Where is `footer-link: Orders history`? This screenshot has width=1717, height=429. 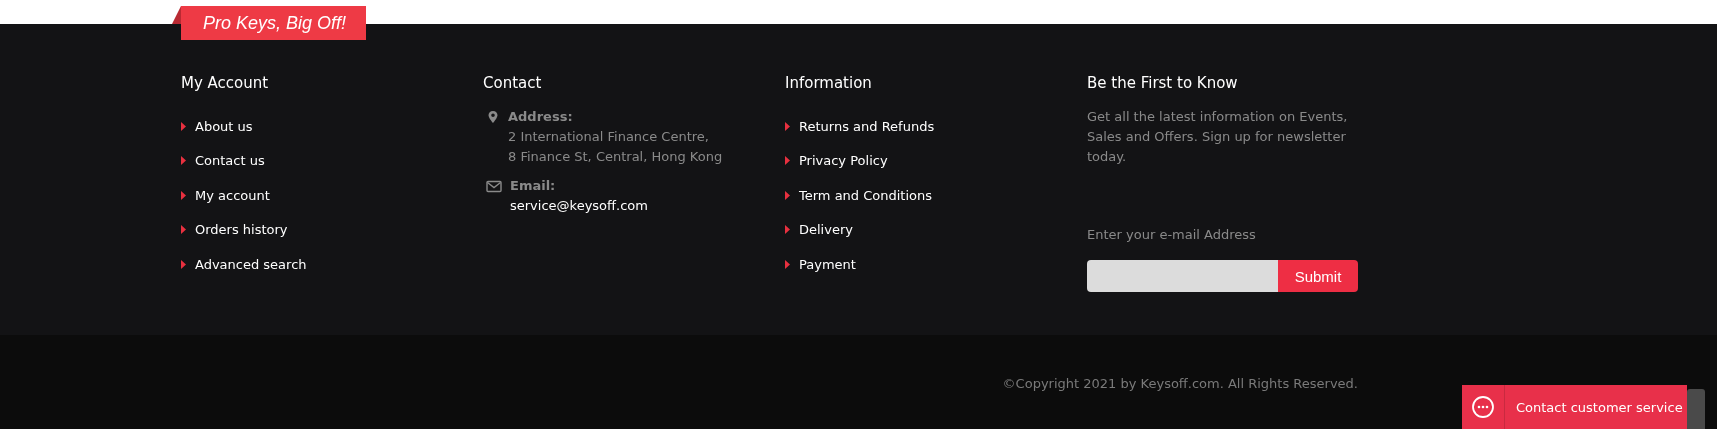
footer-link: Orders history is located at coordinates (241, 230).